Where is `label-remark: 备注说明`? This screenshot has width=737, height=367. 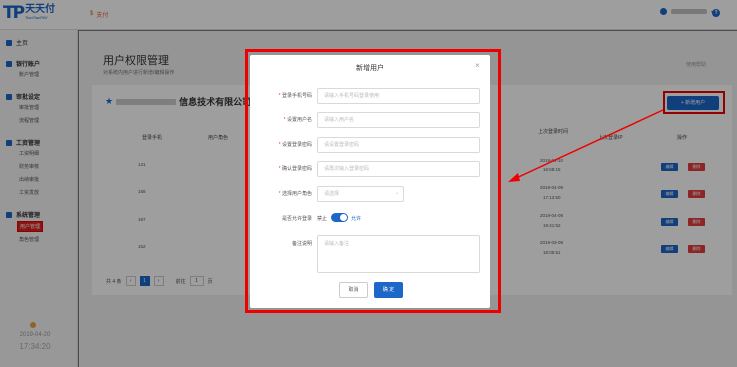 label-remark: 备注说明 is located at coordinates (301, 244).